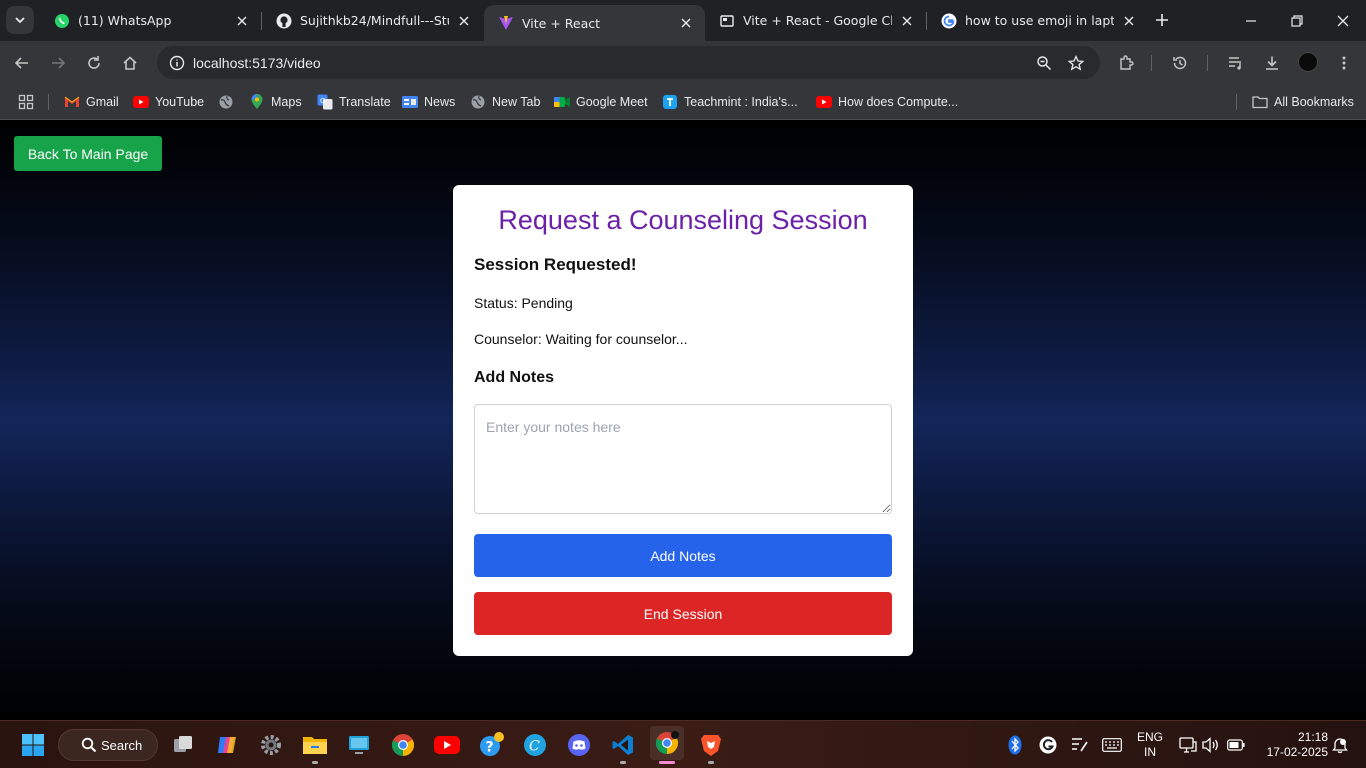  What do you see at coordinates (1112, 745) in the screenshot?
I see `keyboard-icon` at bounding box center [1112, 745].